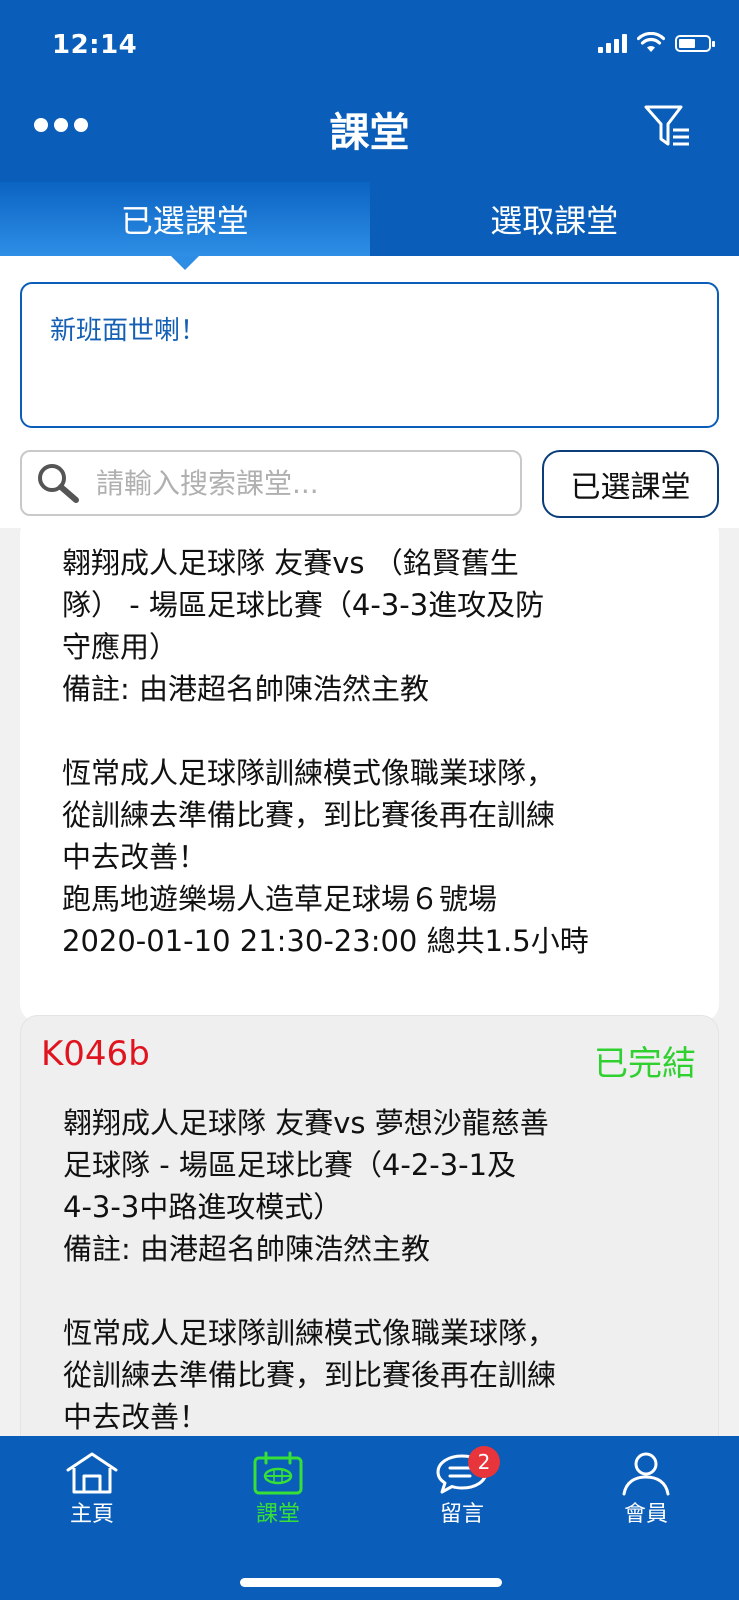  What do you see at coordinates (645, 1064) in the screenshot?
I see `class-status-badge: 已完結` at bounding box center [645, 1064].